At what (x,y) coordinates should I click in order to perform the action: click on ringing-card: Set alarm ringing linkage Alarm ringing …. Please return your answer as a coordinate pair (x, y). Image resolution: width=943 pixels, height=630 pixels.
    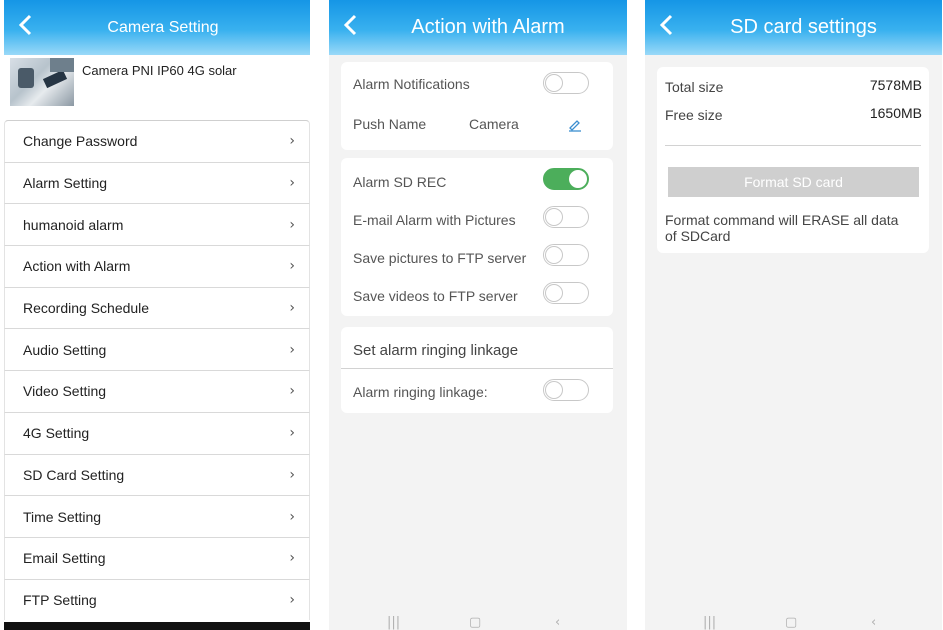
    Looking at the image, I should click on (477, 370).